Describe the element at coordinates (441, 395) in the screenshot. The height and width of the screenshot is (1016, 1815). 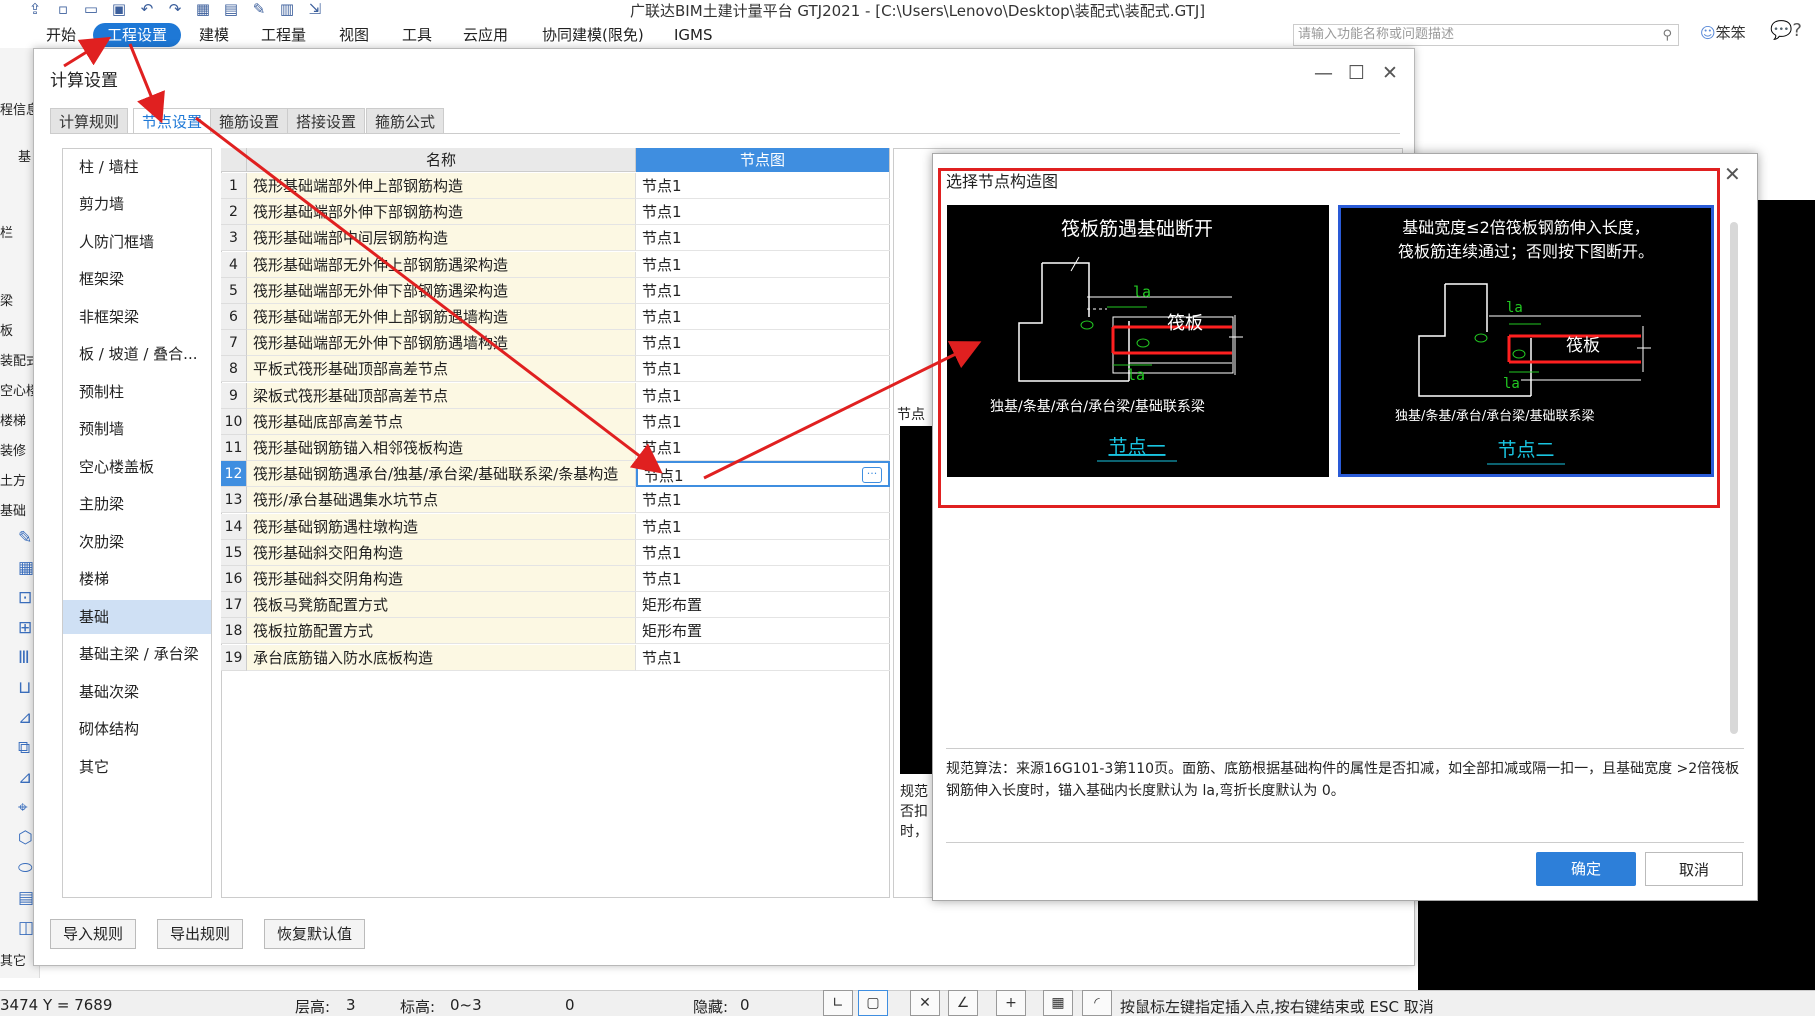
I see `row-name-cell: 梁板式筏形基础顶部高差节点` at that location.